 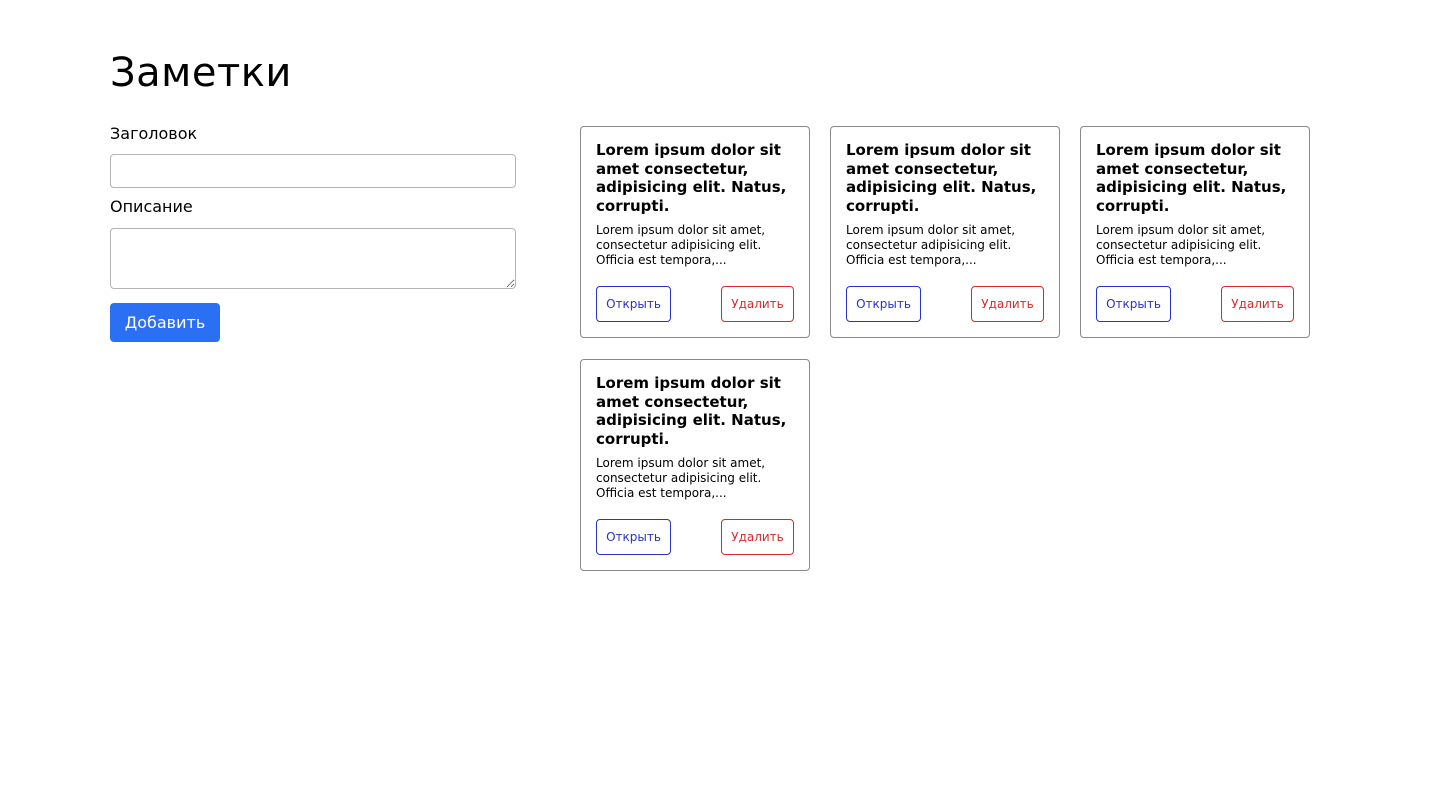 I want to click on page-title: Заметки, so click(x=201, y=73).